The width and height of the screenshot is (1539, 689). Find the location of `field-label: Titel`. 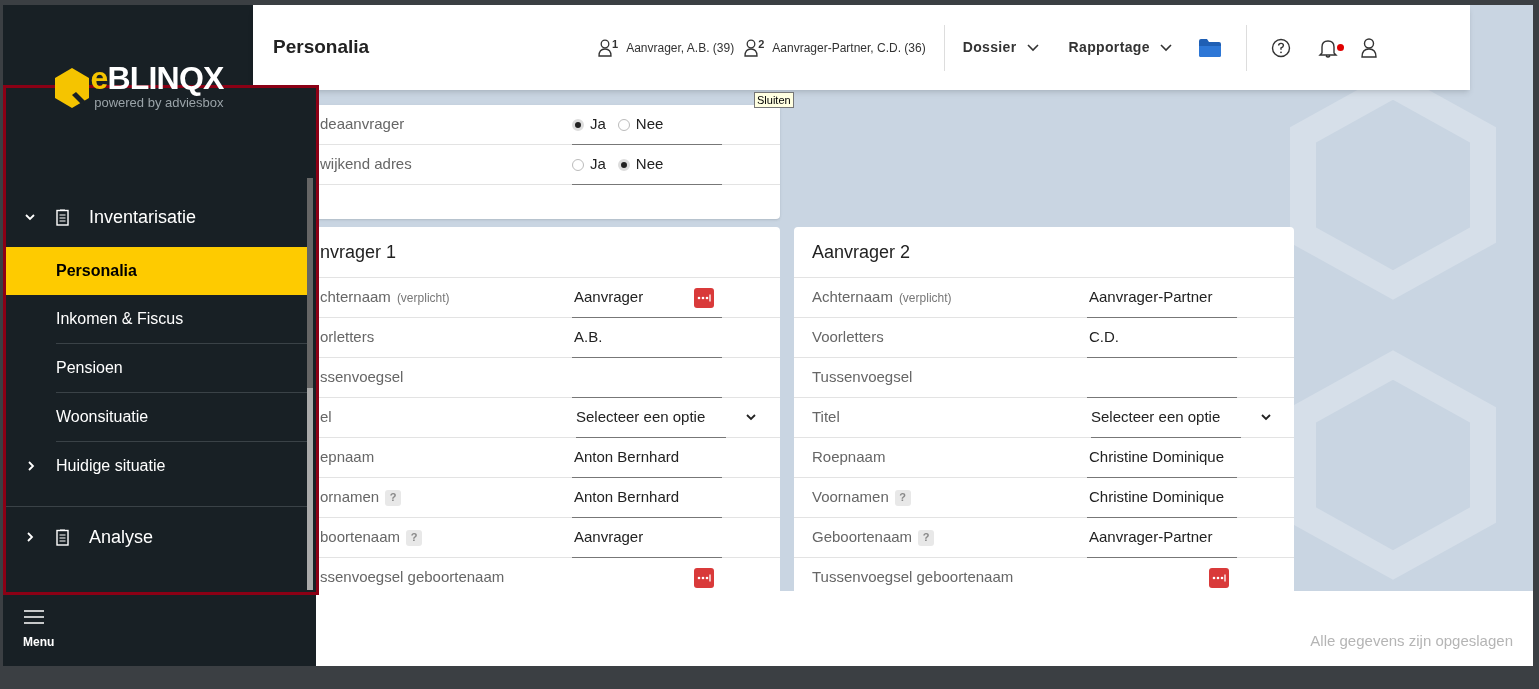

field-label: Titel is located at coordinates (826, 417).